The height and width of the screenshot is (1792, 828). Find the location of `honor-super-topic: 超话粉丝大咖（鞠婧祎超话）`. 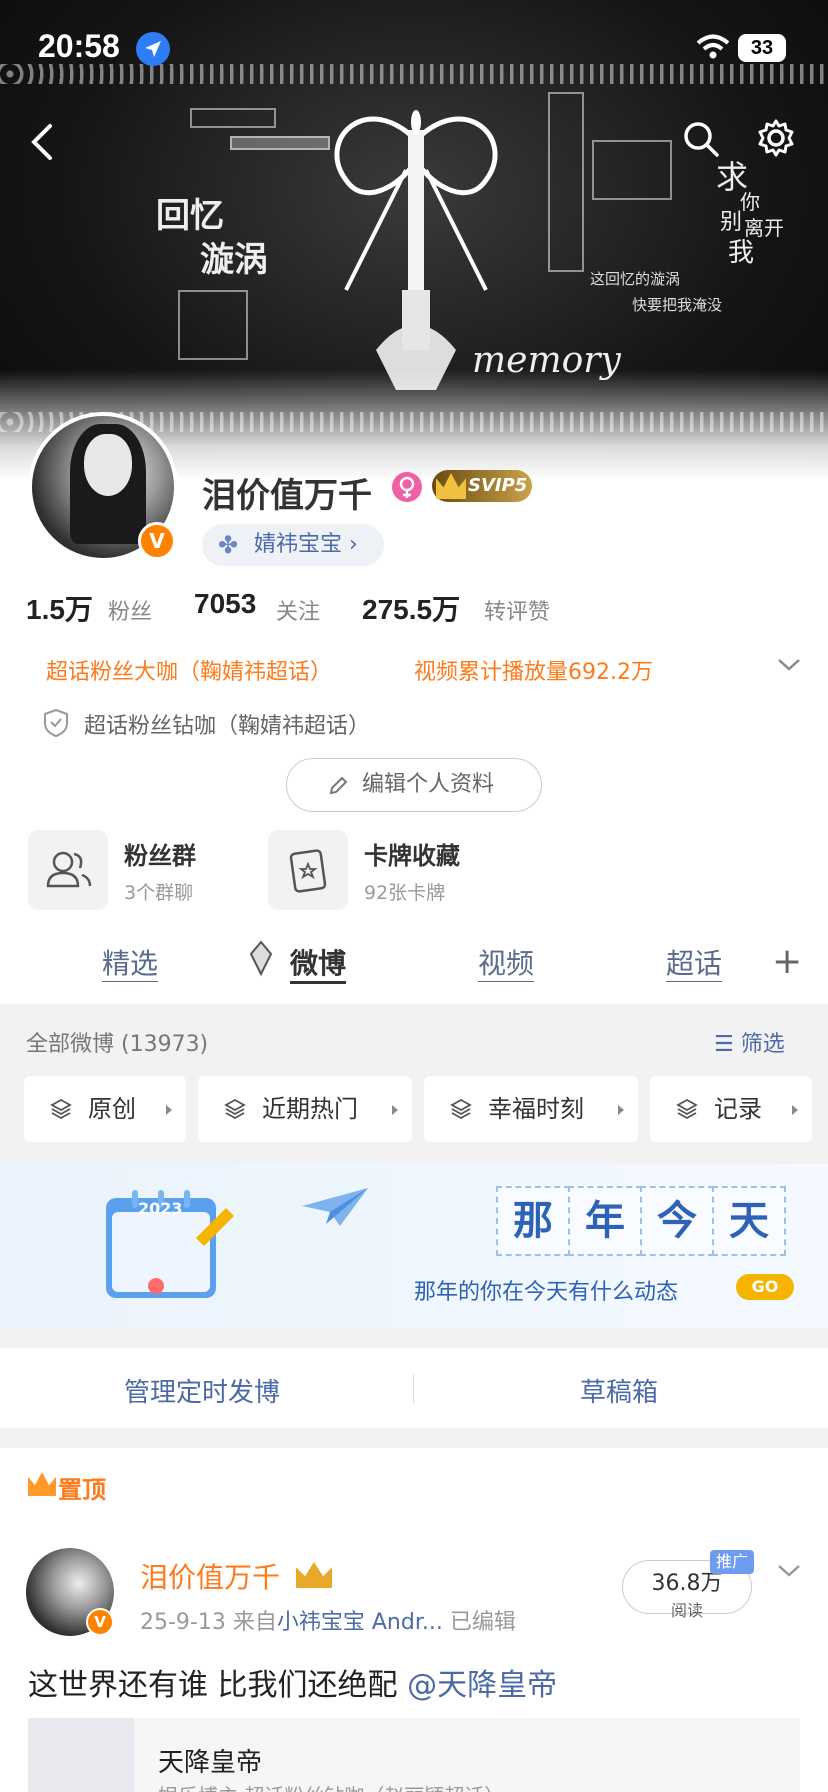

honor-super-topic: 超话粉丝大咖（鞠婧祎超话） is located at coordinates (189, 670).